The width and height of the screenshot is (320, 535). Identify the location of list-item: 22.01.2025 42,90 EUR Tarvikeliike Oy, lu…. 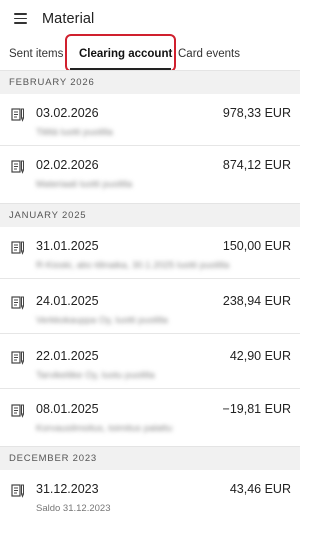
(150, 363).